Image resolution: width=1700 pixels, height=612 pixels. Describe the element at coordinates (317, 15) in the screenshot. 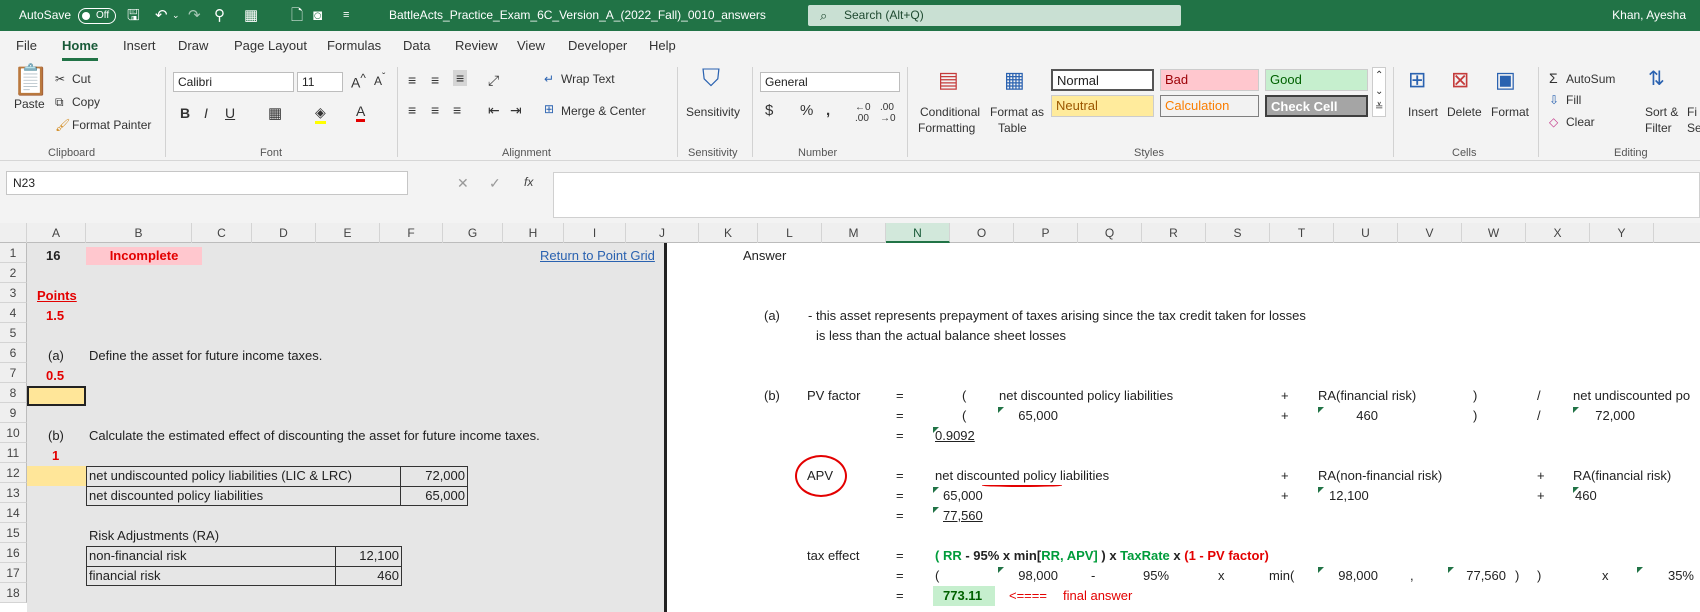

I see `camera-icon: ◙` at that location.